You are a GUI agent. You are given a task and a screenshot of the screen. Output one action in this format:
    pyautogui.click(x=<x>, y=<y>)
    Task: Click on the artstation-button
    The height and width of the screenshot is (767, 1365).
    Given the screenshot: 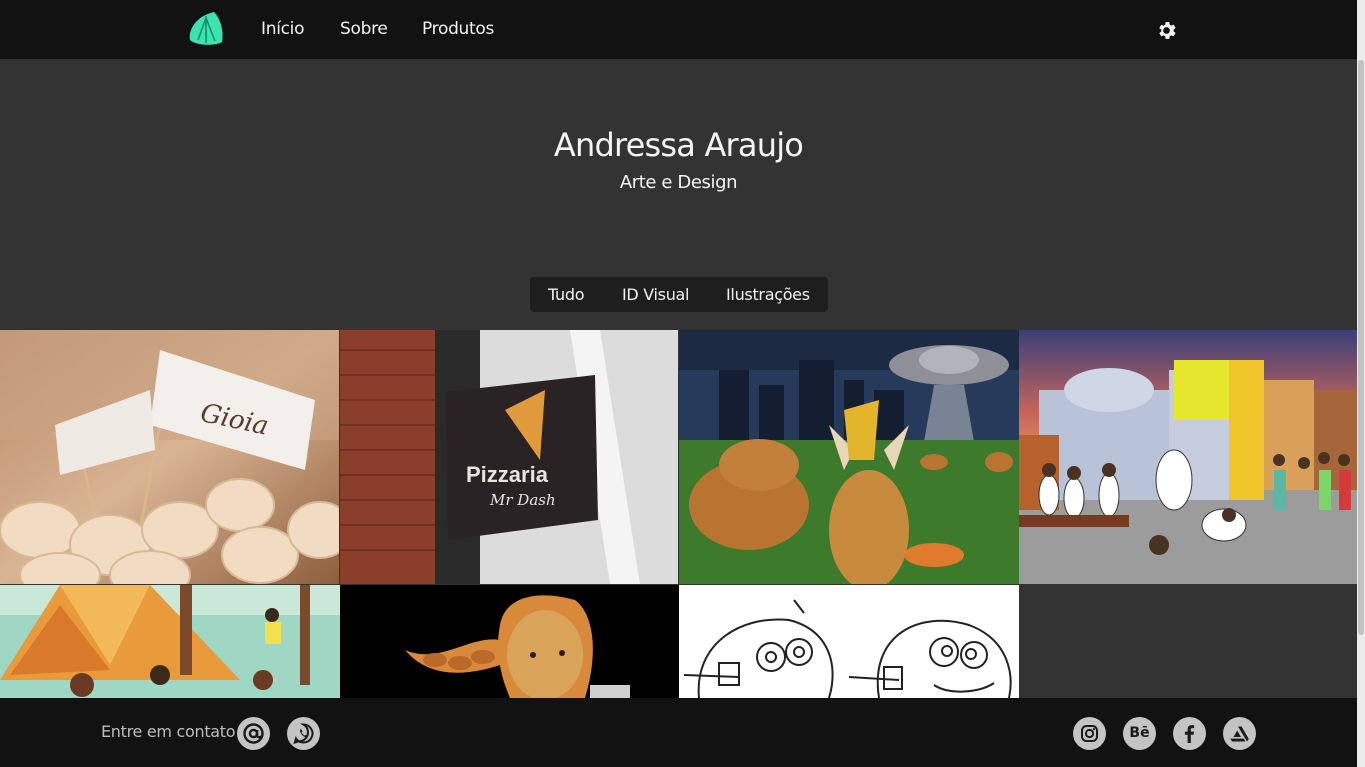 What is the action you would take?
    pyautogui.click(x=1239, y=733)
    